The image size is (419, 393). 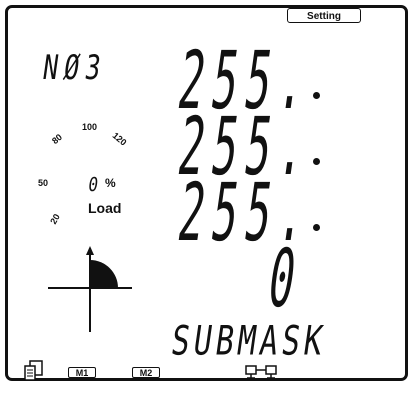 I want to click on device-icon, so click(x=33, y=370).